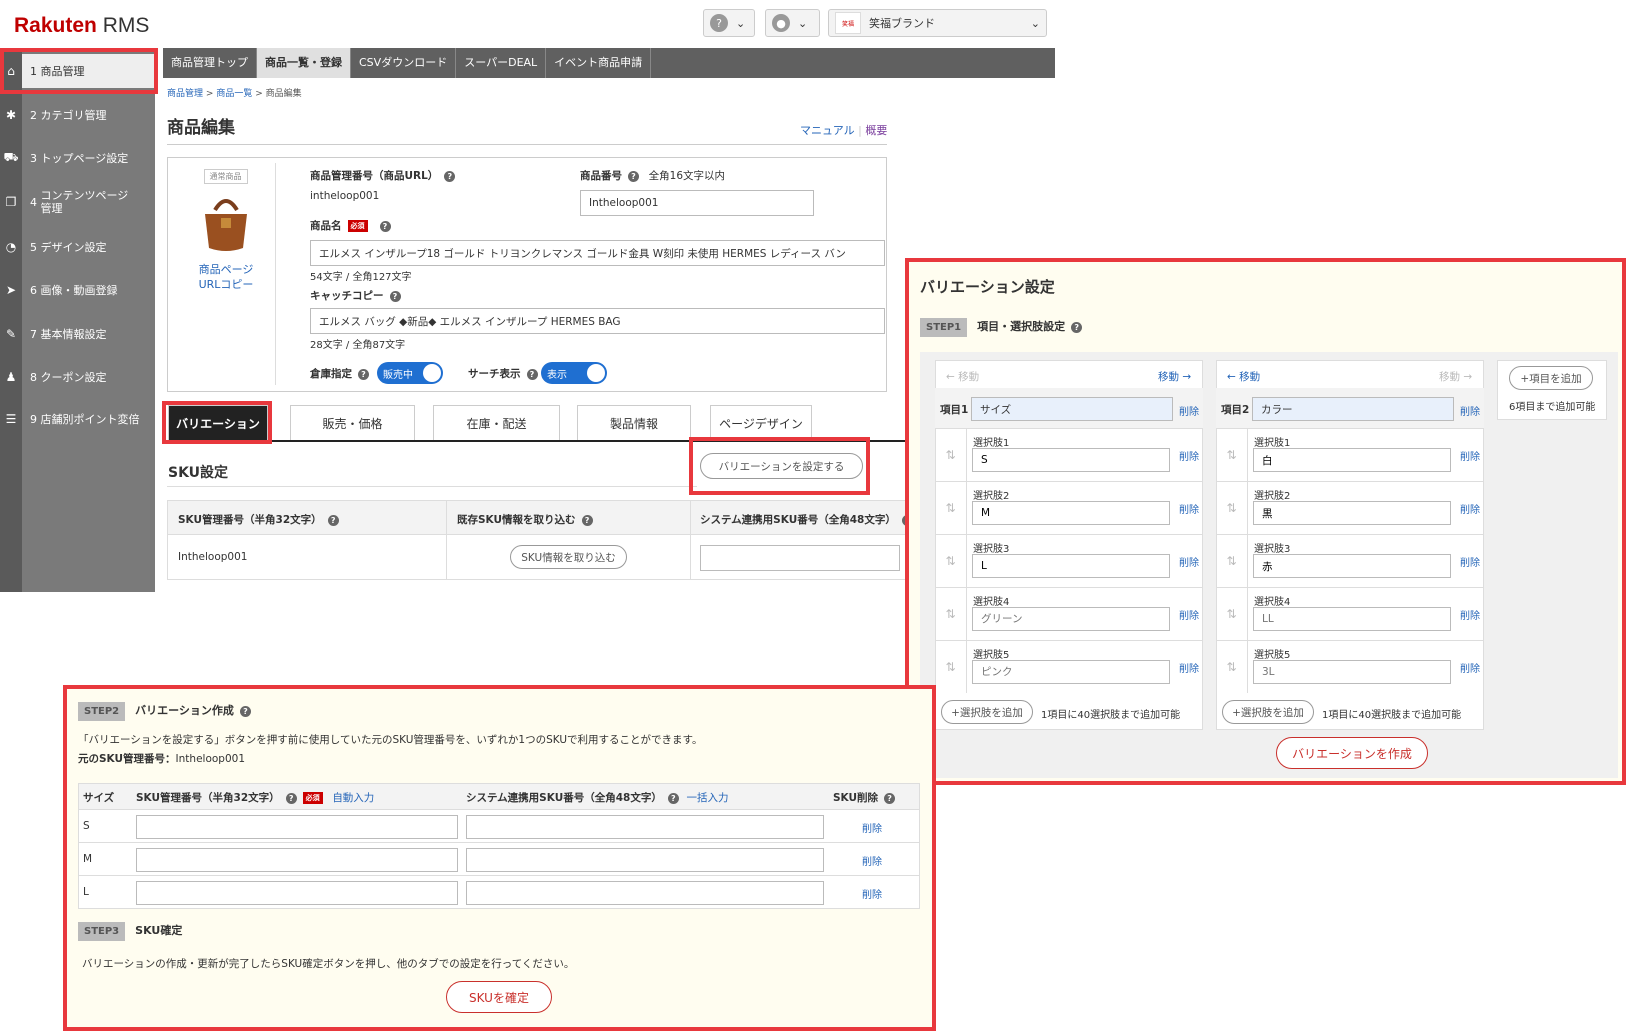 Image resolution: width=1626 pixels, height=1031 pixels. Describe the element at coordinates (827, 130) in the screenshot. I see `manual-link: マニュアル` at that location.